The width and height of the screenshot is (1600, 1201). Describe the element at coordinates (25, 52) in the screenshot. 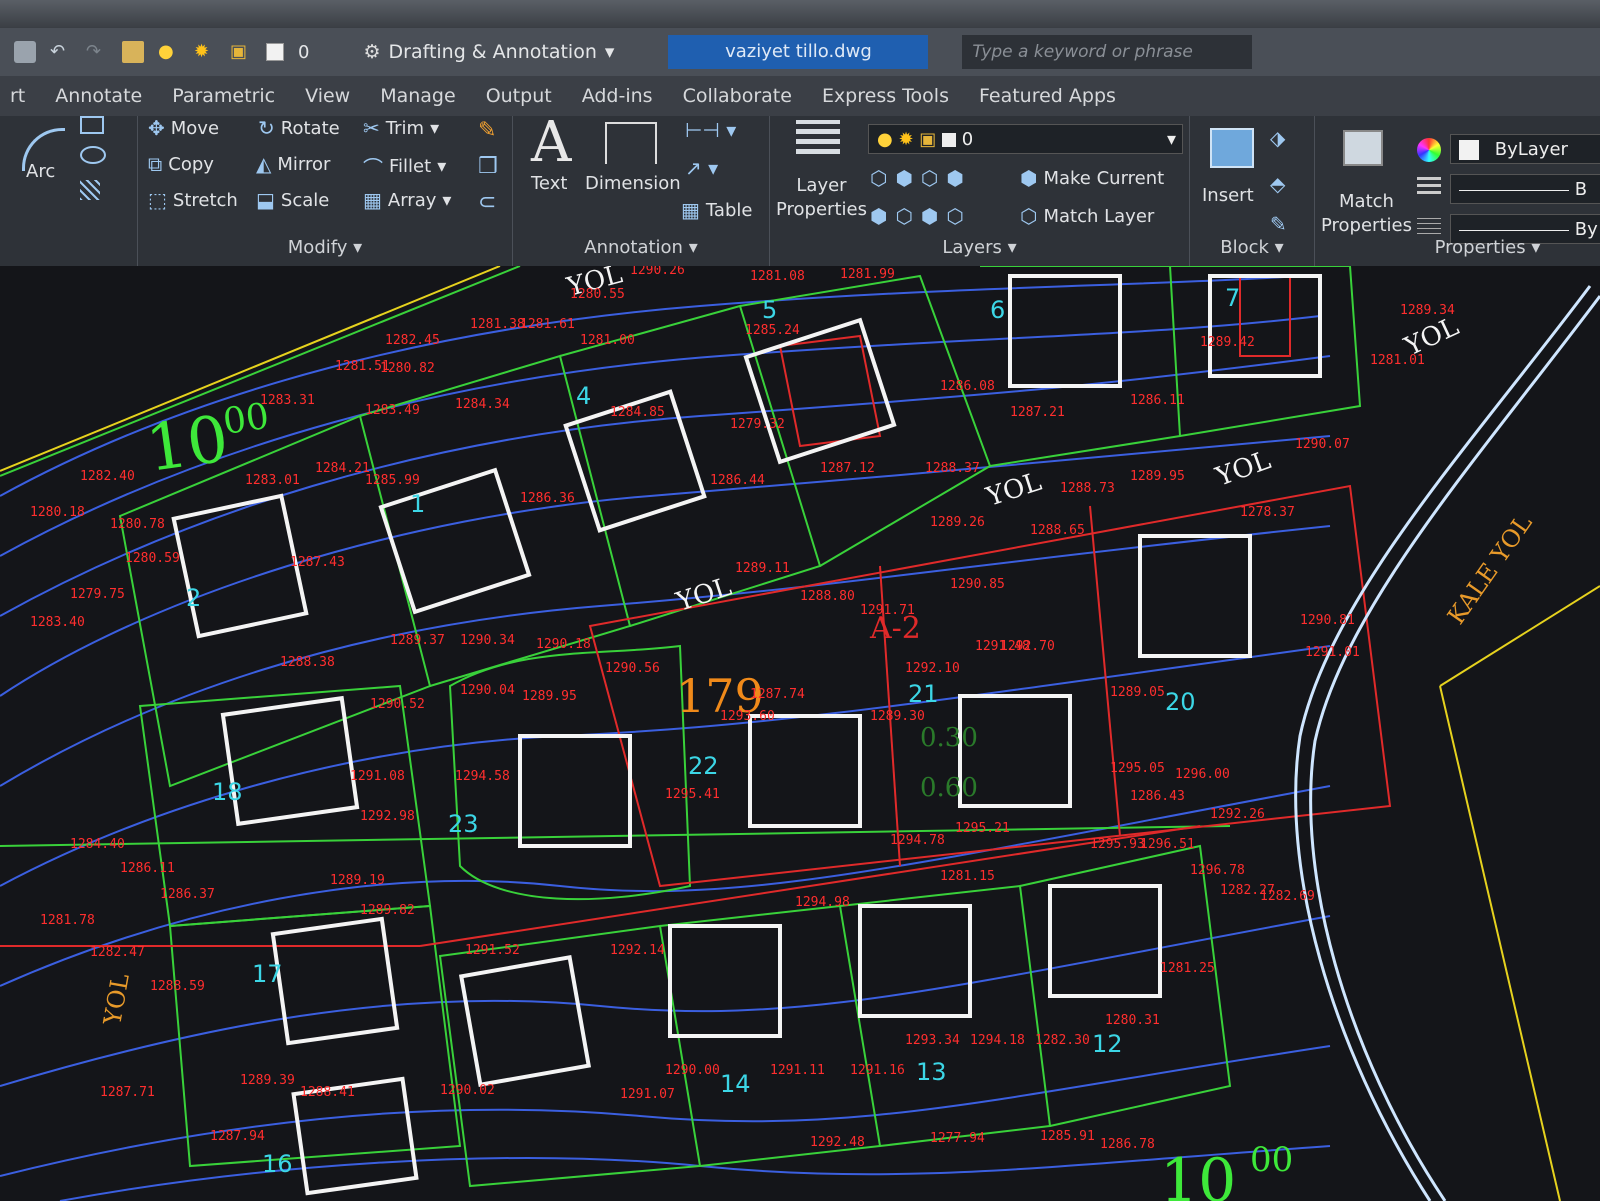

I see `print-icon` at that location.